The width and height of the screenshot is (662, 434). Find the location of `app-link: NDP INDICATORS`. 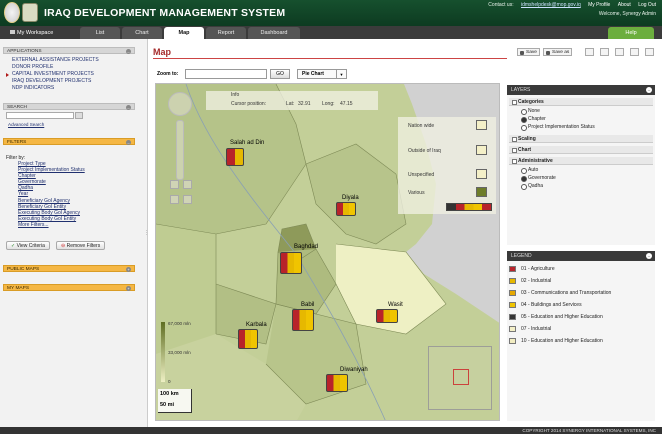

app-link: NDP INDICATORS is located at coordinates (55, 88).